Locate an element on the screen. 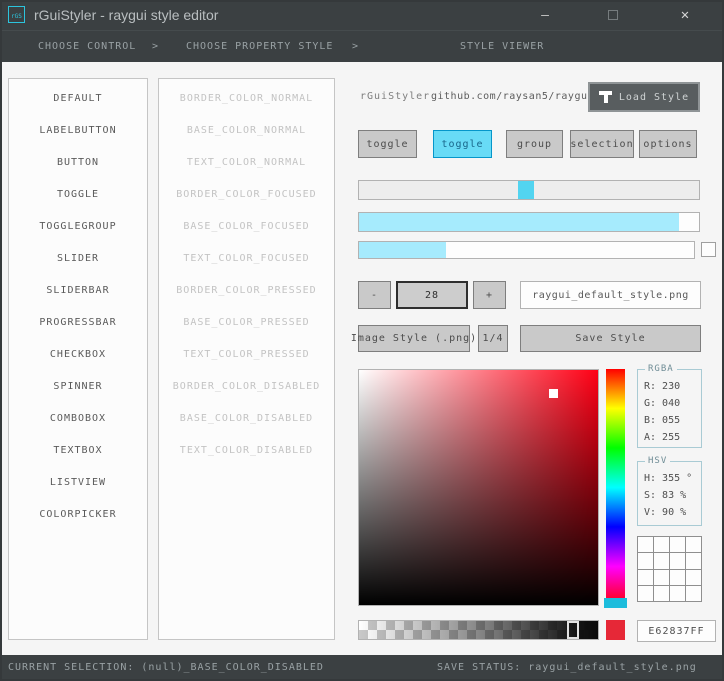 This screenshot has height=681, width=724. checkbox-demo is located at coordinates (708, 249).